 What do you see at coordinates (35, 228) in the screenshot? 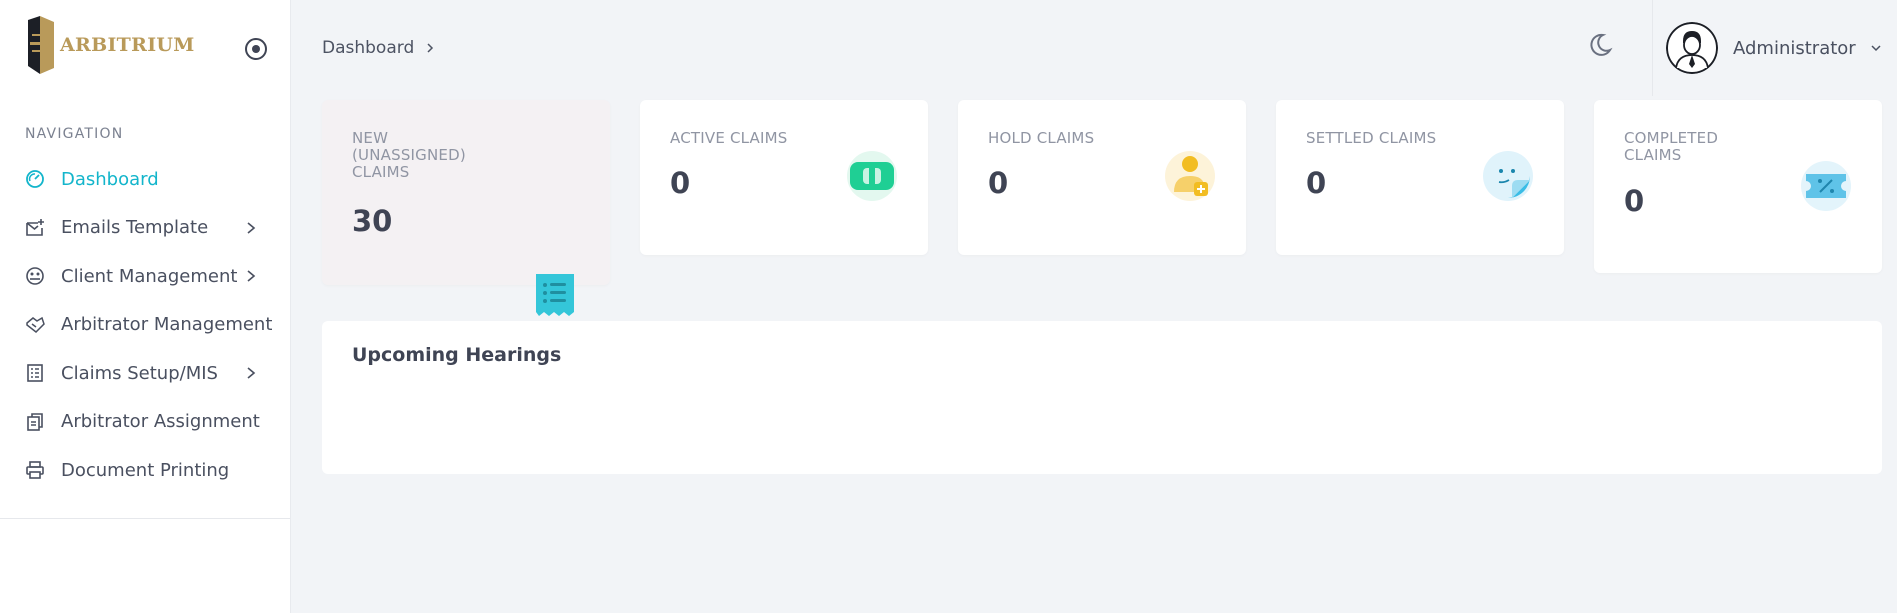
I see `mail-plus-icon` at bounding box center [35, 228].